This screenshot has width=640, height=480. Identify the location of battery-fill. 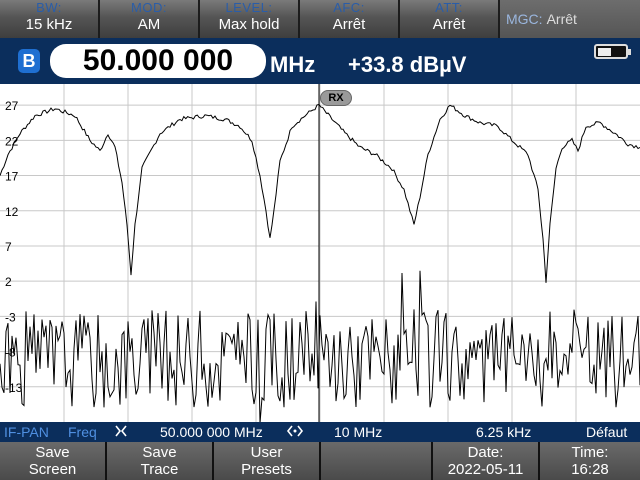
(604, 52).